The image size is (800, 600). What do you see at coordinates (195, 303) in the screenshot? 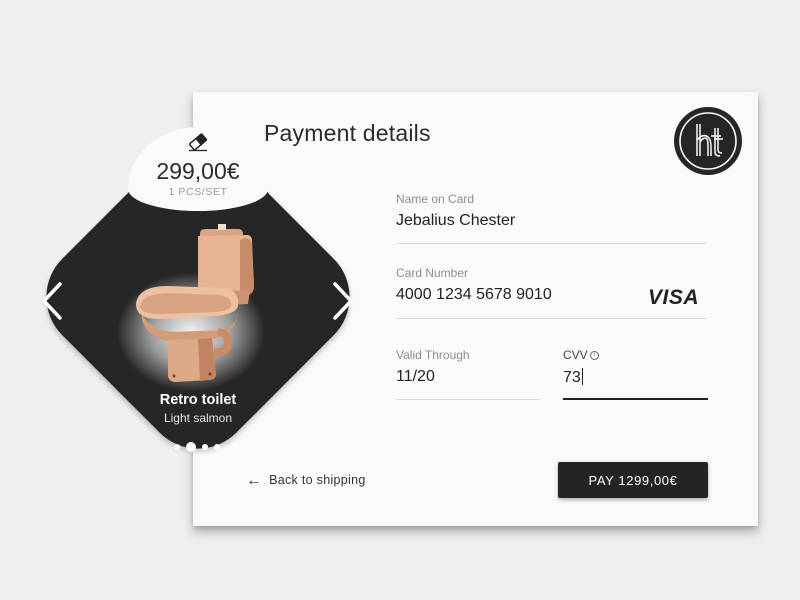
I see `toilet-product-image` at bounding box center [195, 303].